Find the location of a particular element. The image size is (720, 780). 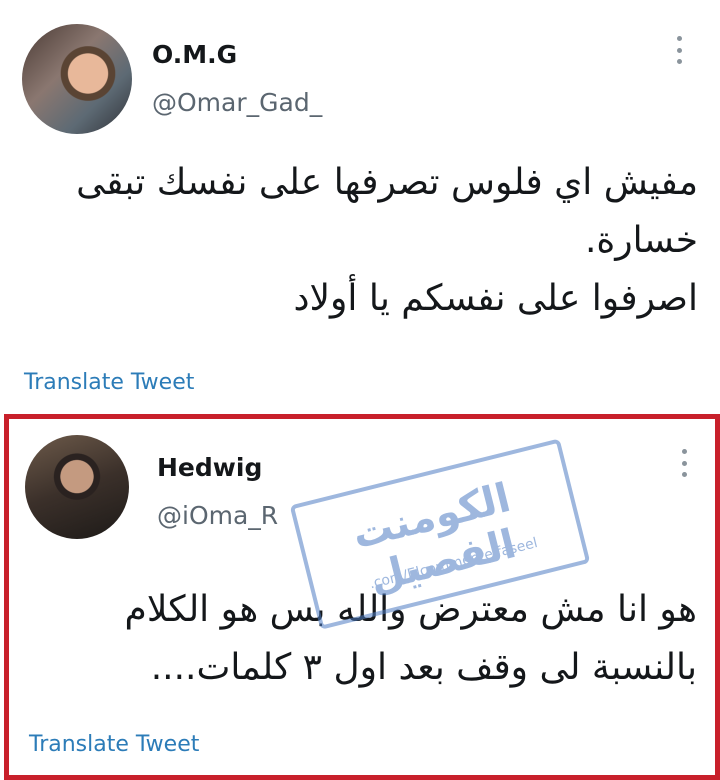

display-name: Hedwig is located at coordinates (209, 467).